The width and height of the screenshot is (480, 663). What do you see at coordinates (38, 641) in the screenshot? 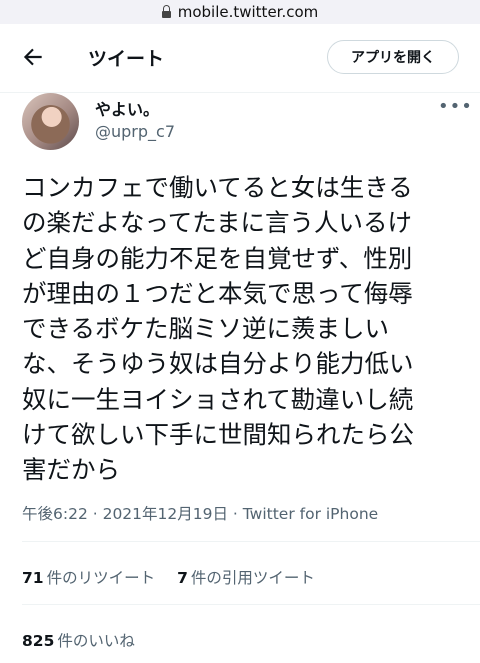
I see `like-count: 825` at bounding box center [38, 641].